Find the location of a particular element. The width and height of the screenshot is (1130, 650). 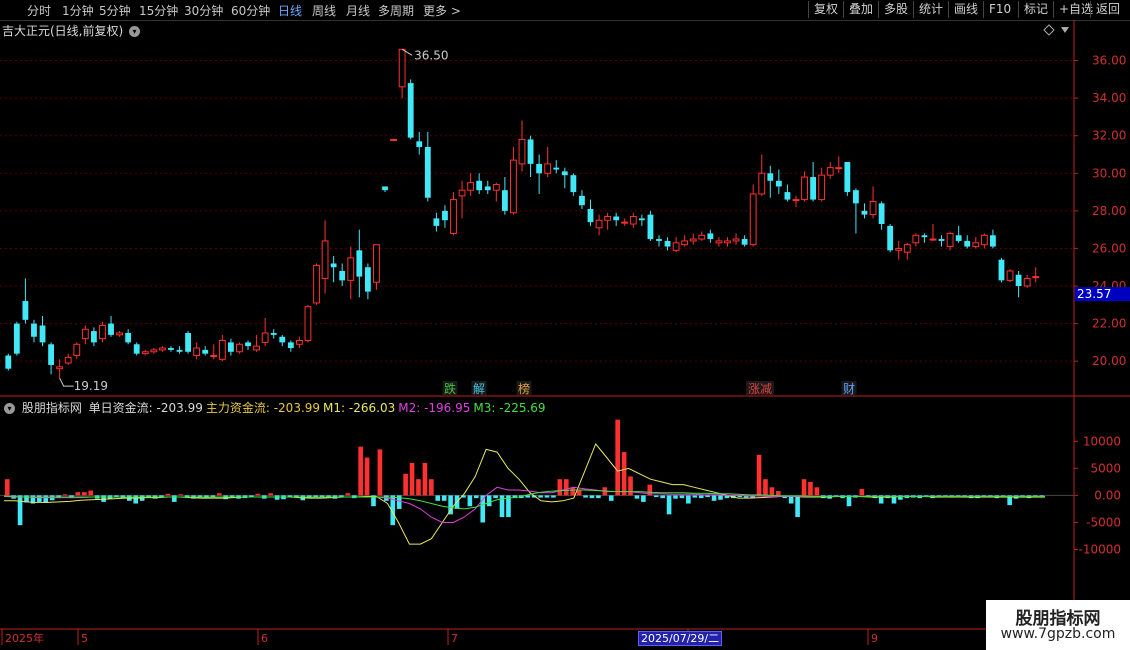

legend-item-1: 主力资金流: -203.99 is located at coordinates (263, 408).